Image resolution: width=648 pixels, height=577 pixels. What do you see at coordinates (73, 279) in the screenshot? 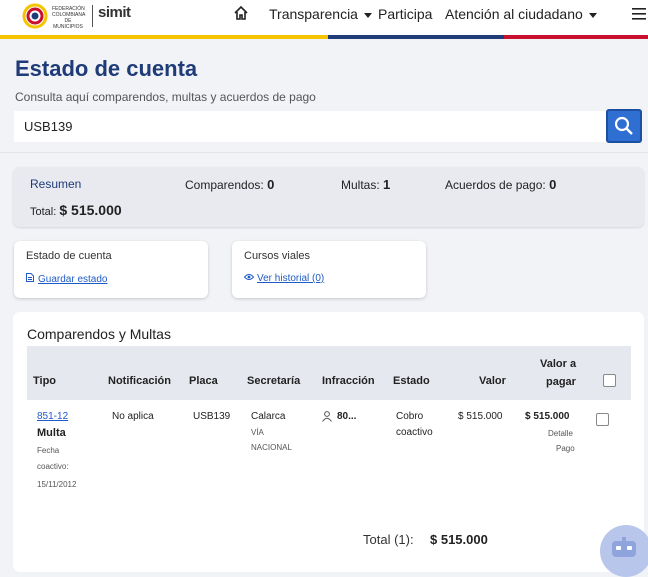
I see `guardar-estado-label: Guardar estado` at bounding box center [73, 279].